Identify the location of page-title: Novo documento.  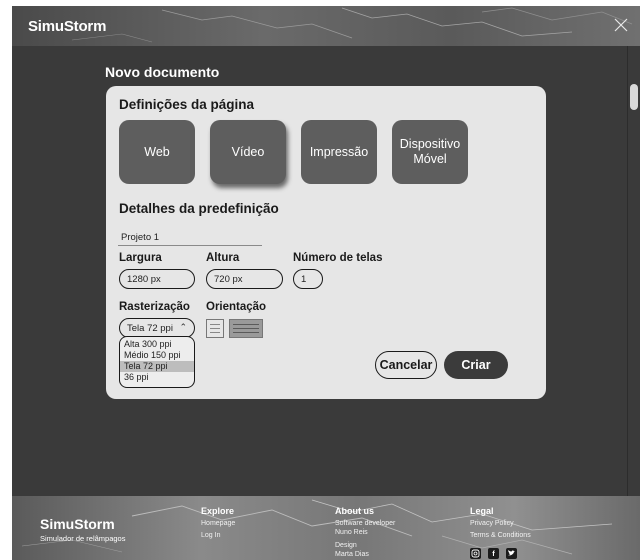
(162, 72).